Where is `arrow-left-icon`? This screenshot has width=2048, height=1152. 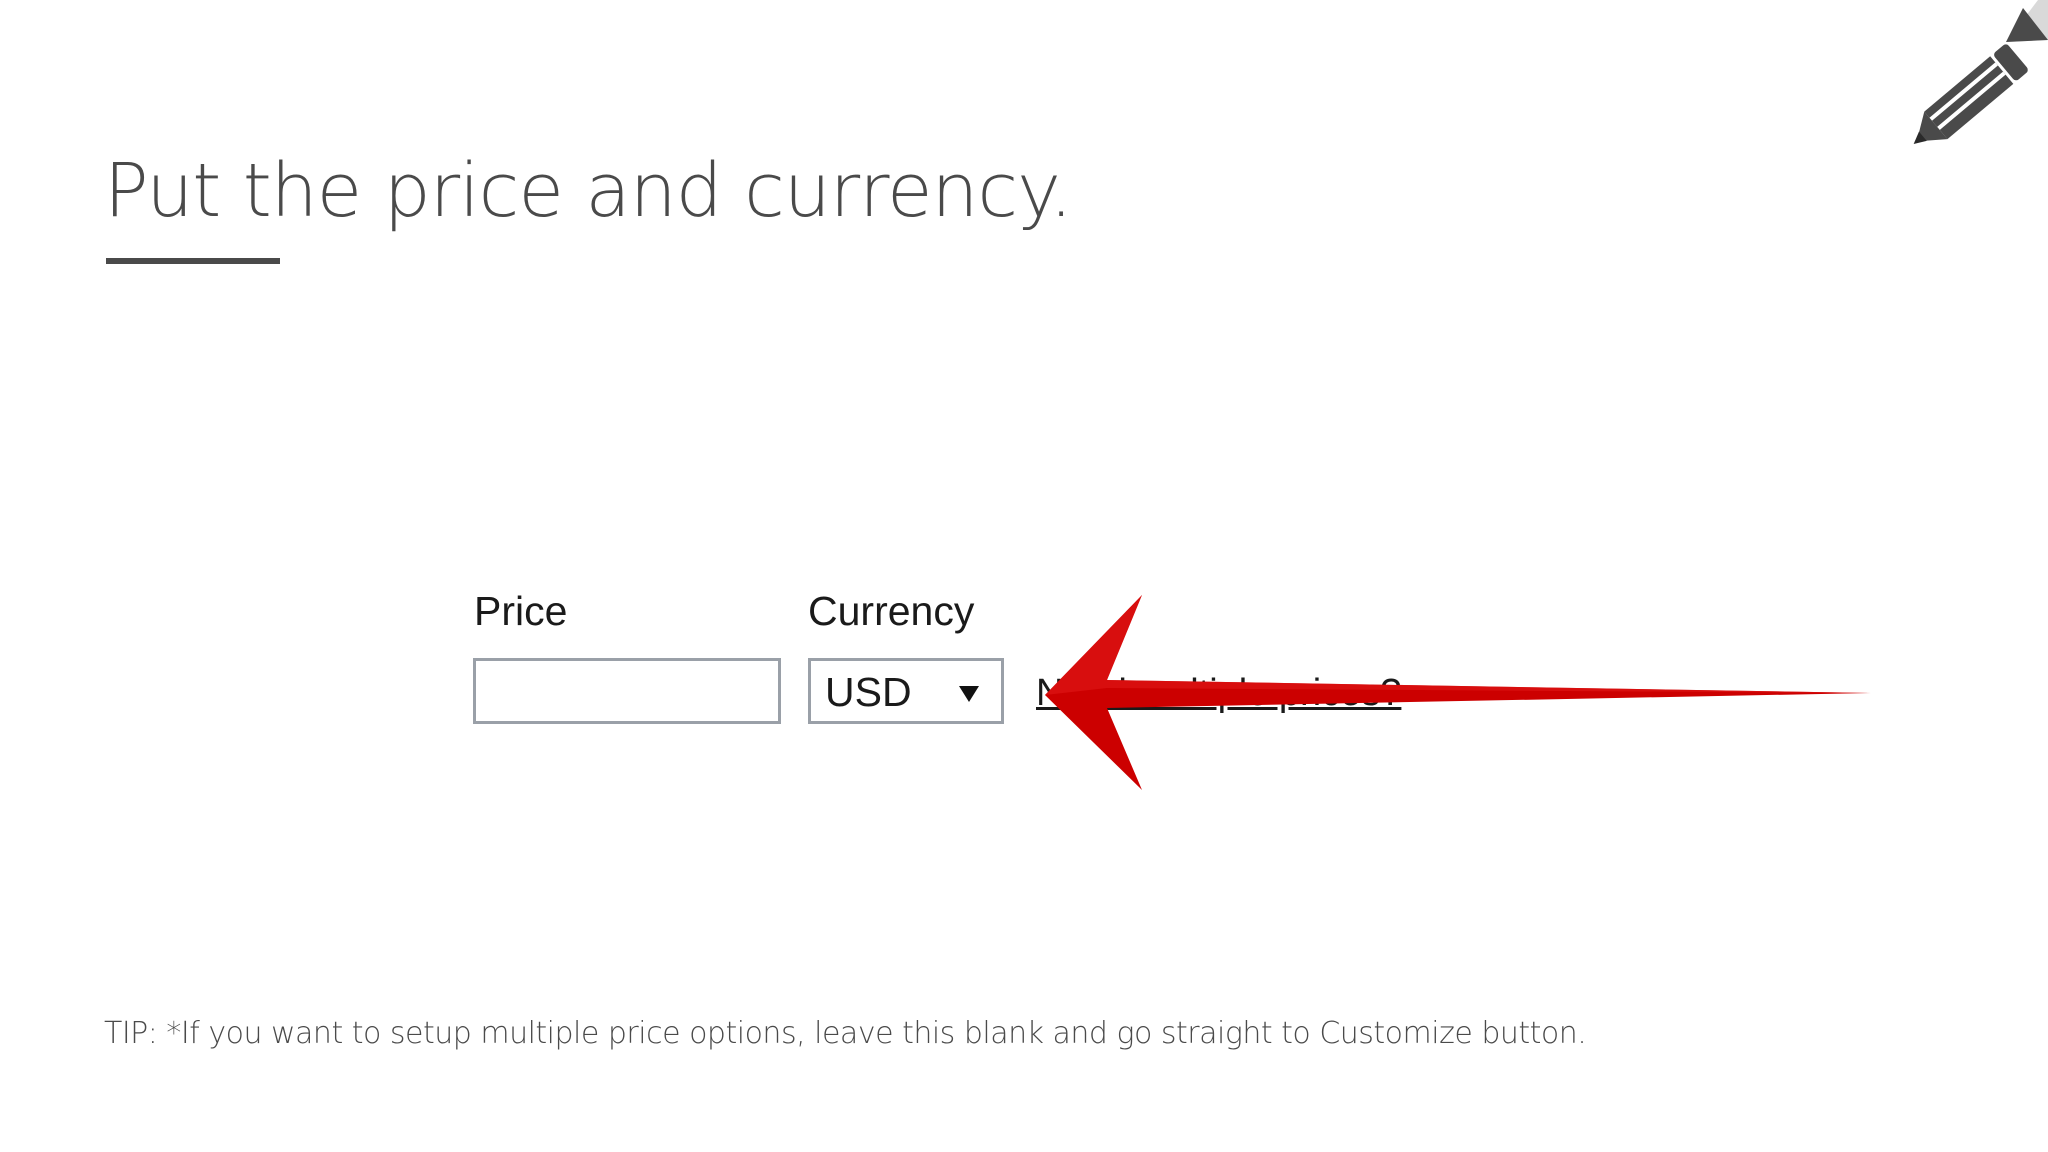
arrow-left-icon is located at coordinates (1458, 692).